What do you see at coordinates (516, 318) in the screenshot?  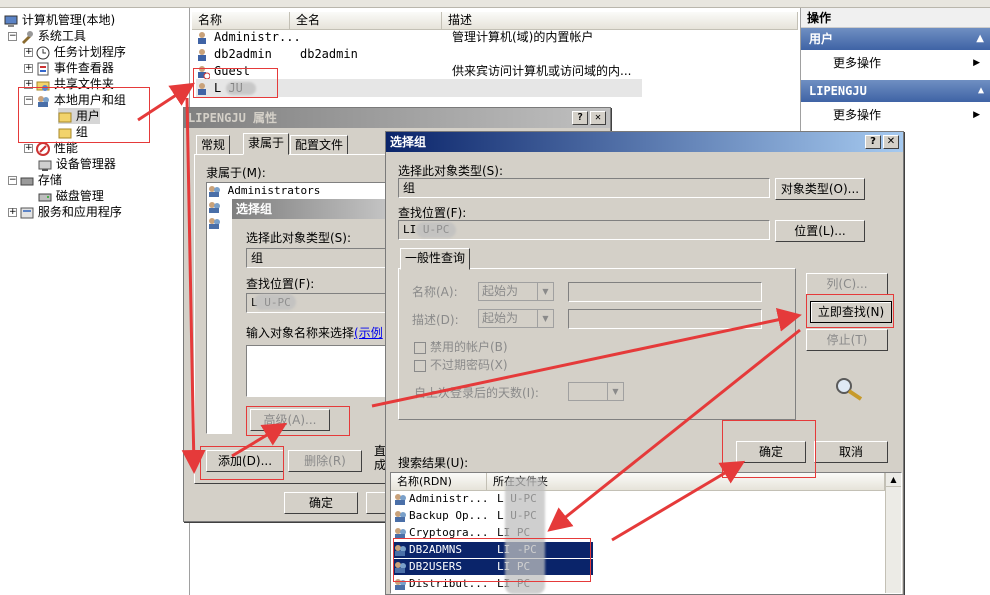 I see `description-mode-select: 起始为 ▼` at bounding box center [516, 318].